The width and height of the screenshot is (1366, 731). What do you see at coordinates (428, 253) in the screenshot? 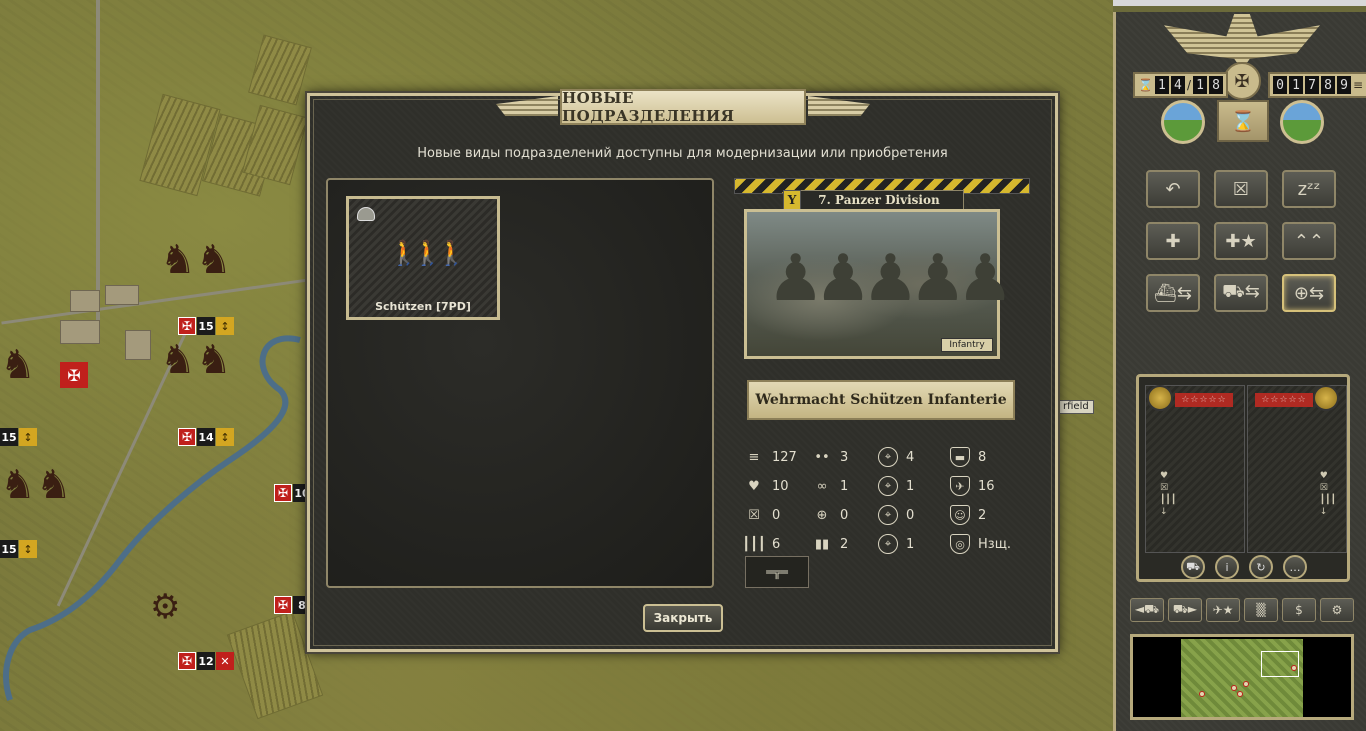
I see `infantry-figures-icon: 🚶🚶🚶` at bounding box center [428, 253].